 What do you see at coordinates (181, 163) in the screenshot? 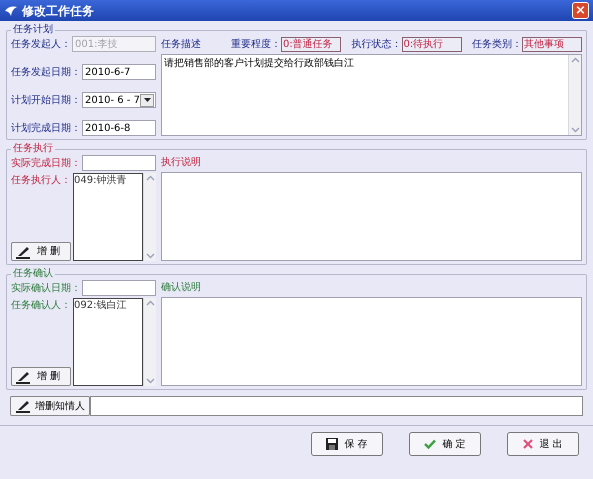
I see `notes-label: 执行说明` at bounding box center [181, 163].